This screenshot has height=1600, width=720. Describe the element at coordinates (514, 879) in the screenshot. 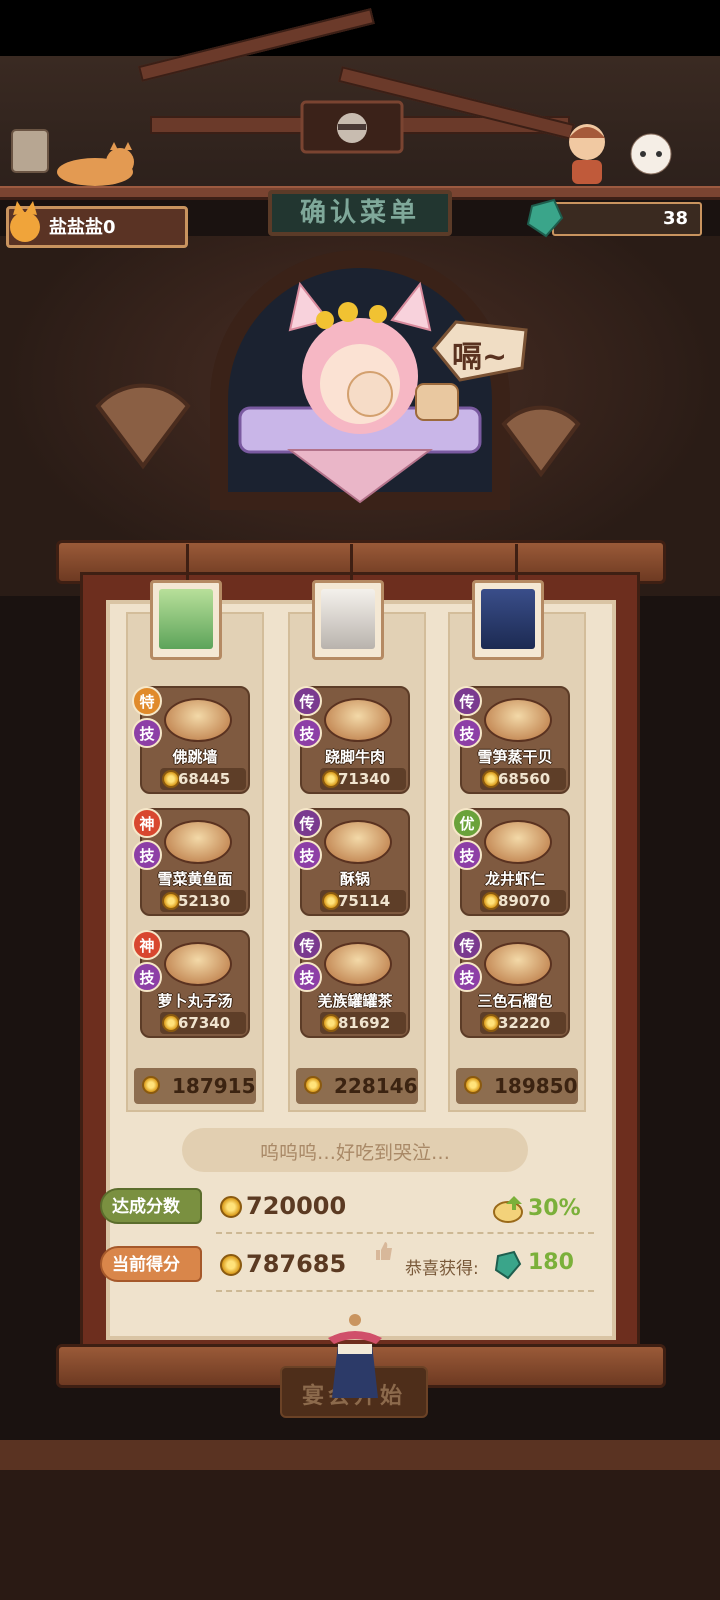

I see `dish-name: 龙井虾仁` at that location.